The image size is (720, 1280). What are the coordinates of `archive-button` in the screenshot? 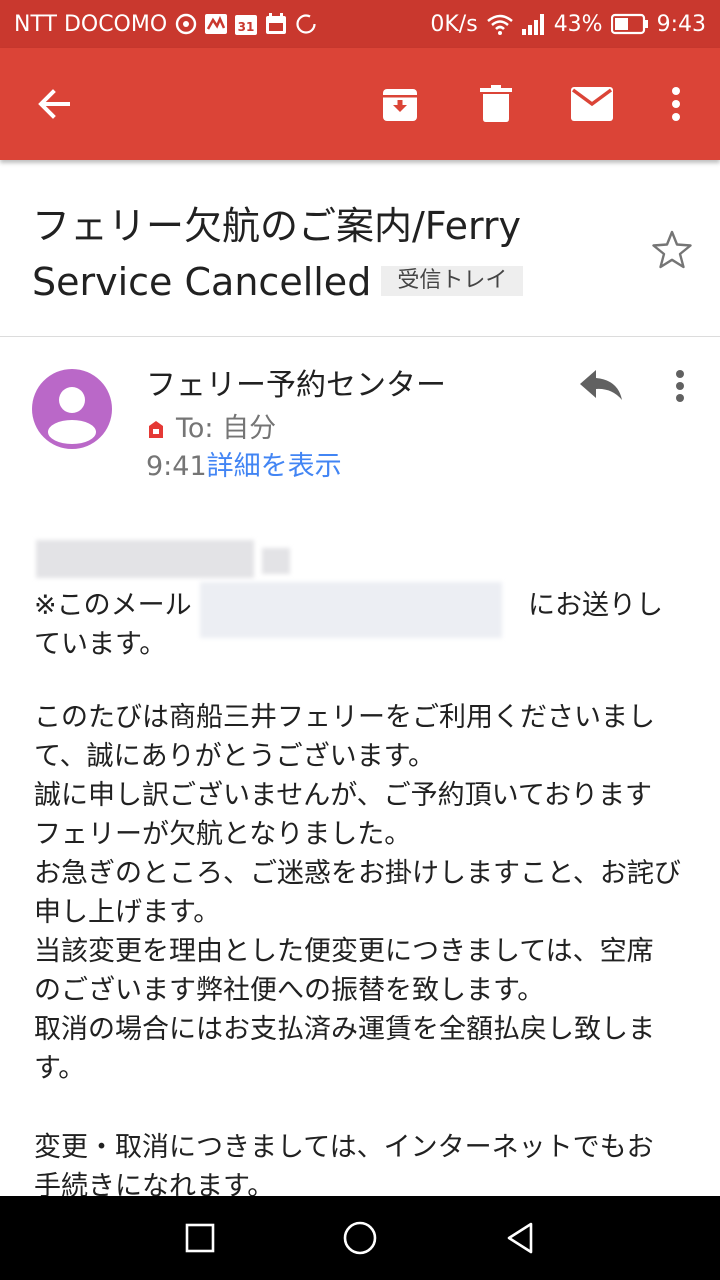 It's located at (400, 104).